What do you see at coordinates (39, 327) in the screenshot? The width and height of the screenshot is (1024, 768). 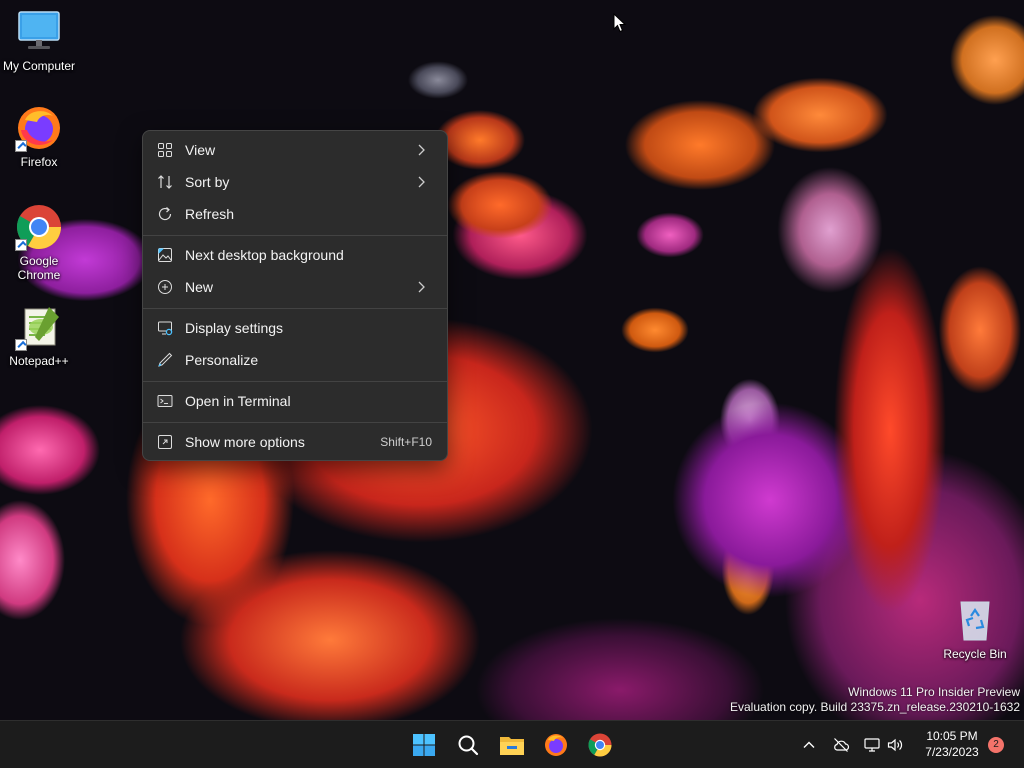 I see `notepadpp-icon` at bounding box center [39, 327].